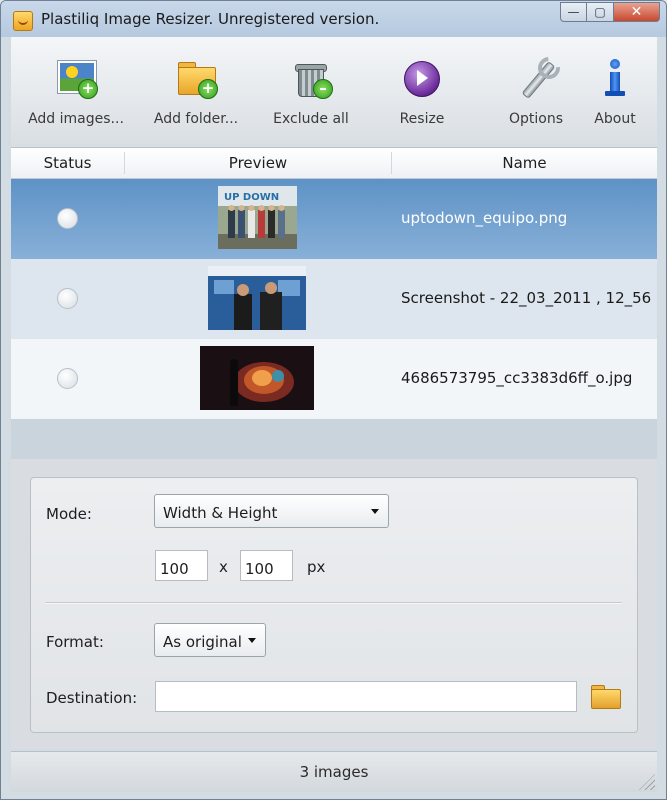  What do you see at coordinates (311, 79) in the screenshot?
I see `trash-icon: –` at bounding box center [311, 79].